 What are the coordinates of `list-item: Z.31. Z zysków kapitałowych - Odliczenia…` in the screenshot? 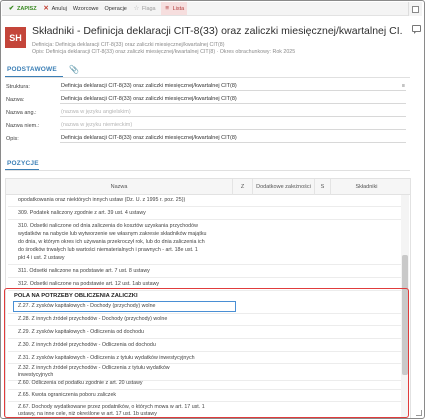 It's located at (213, 358).